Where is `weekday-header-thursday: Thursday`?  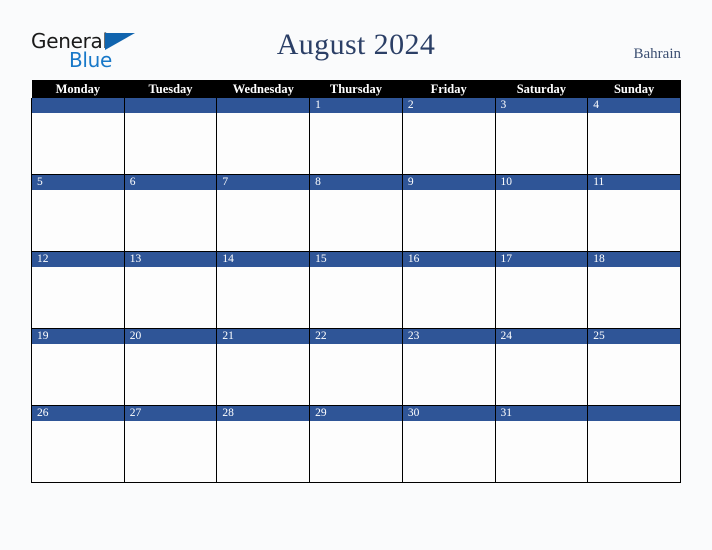 weekday-header-thursday: Thursday is located at coordinates (356, 89).